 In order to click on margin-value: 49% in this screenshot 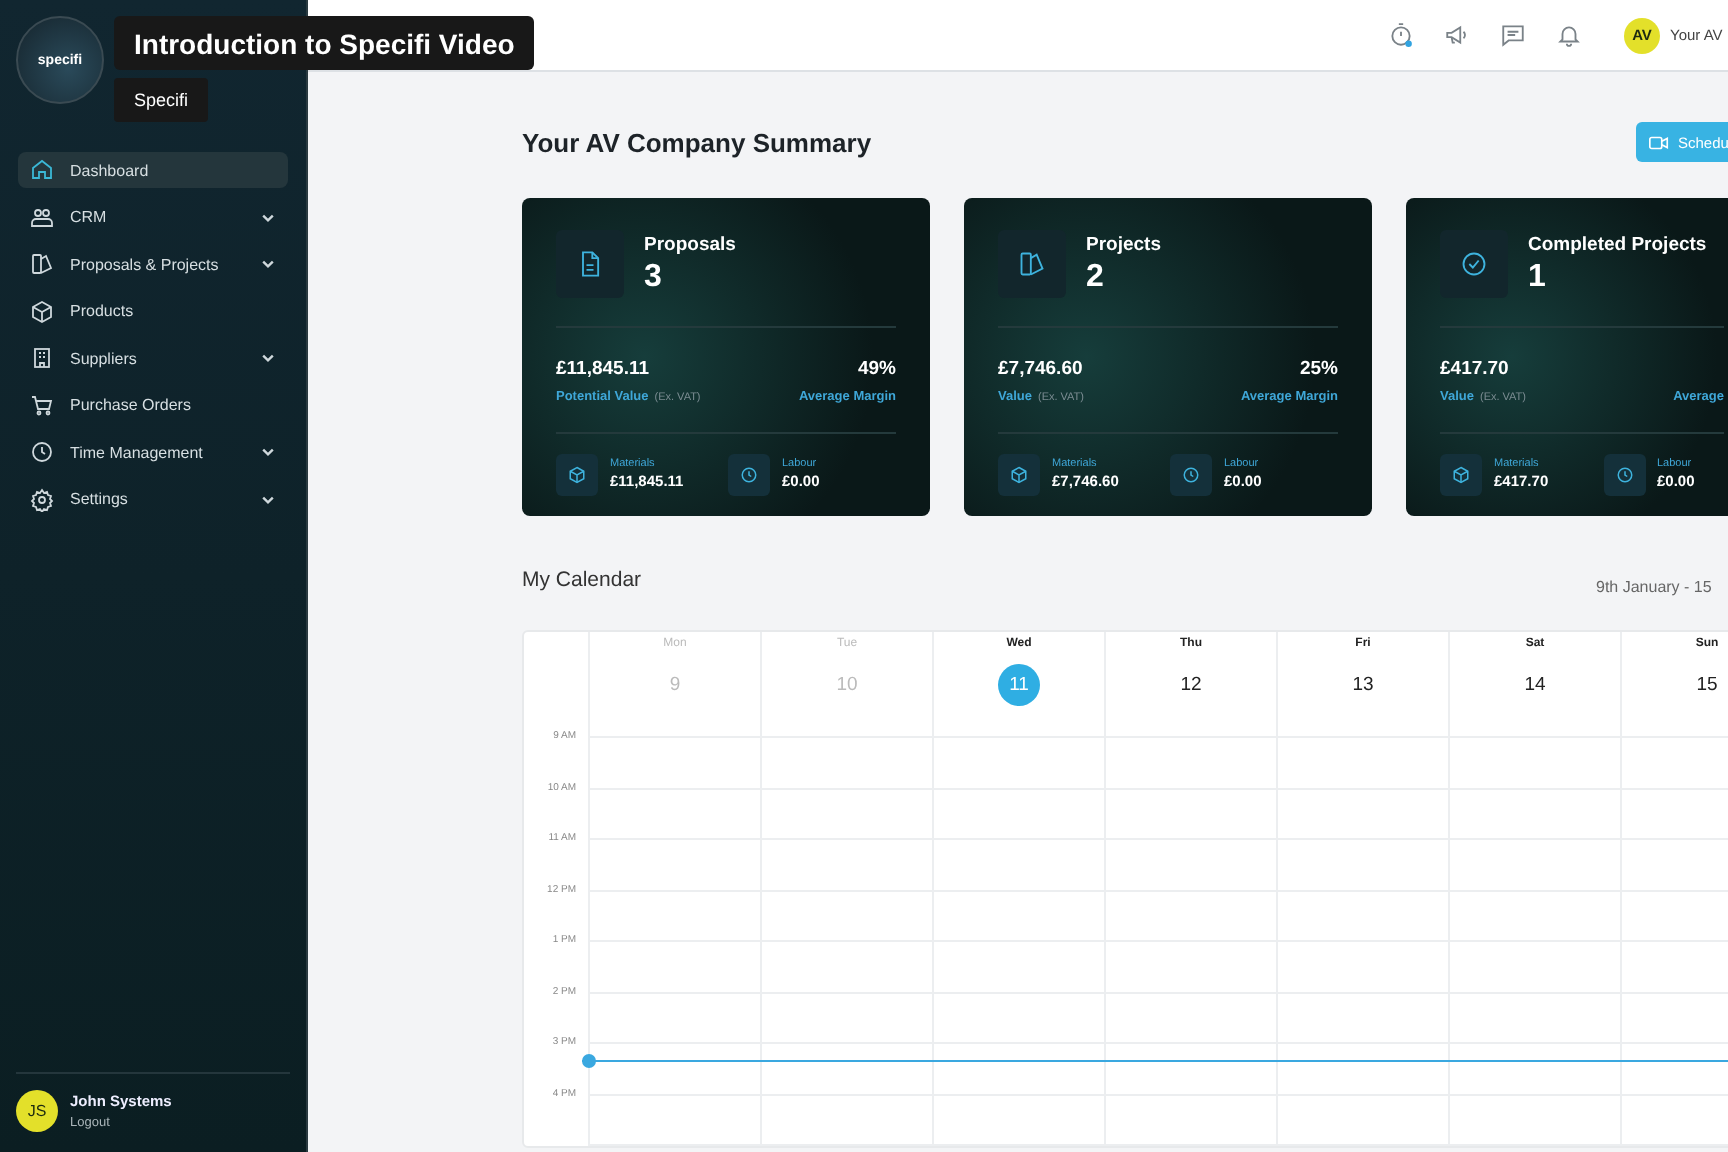, I will do `click(876, 368)`.